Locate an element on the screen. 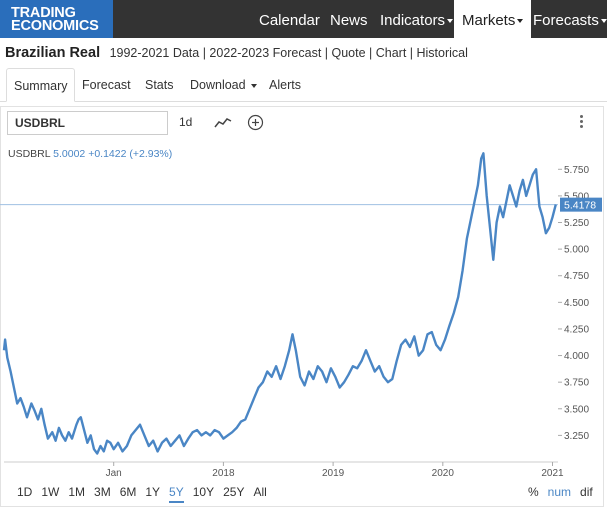 Image resolution: width=607 pixels, height=507 pixels. unit-percent: % is located at coordinates (533, 492).